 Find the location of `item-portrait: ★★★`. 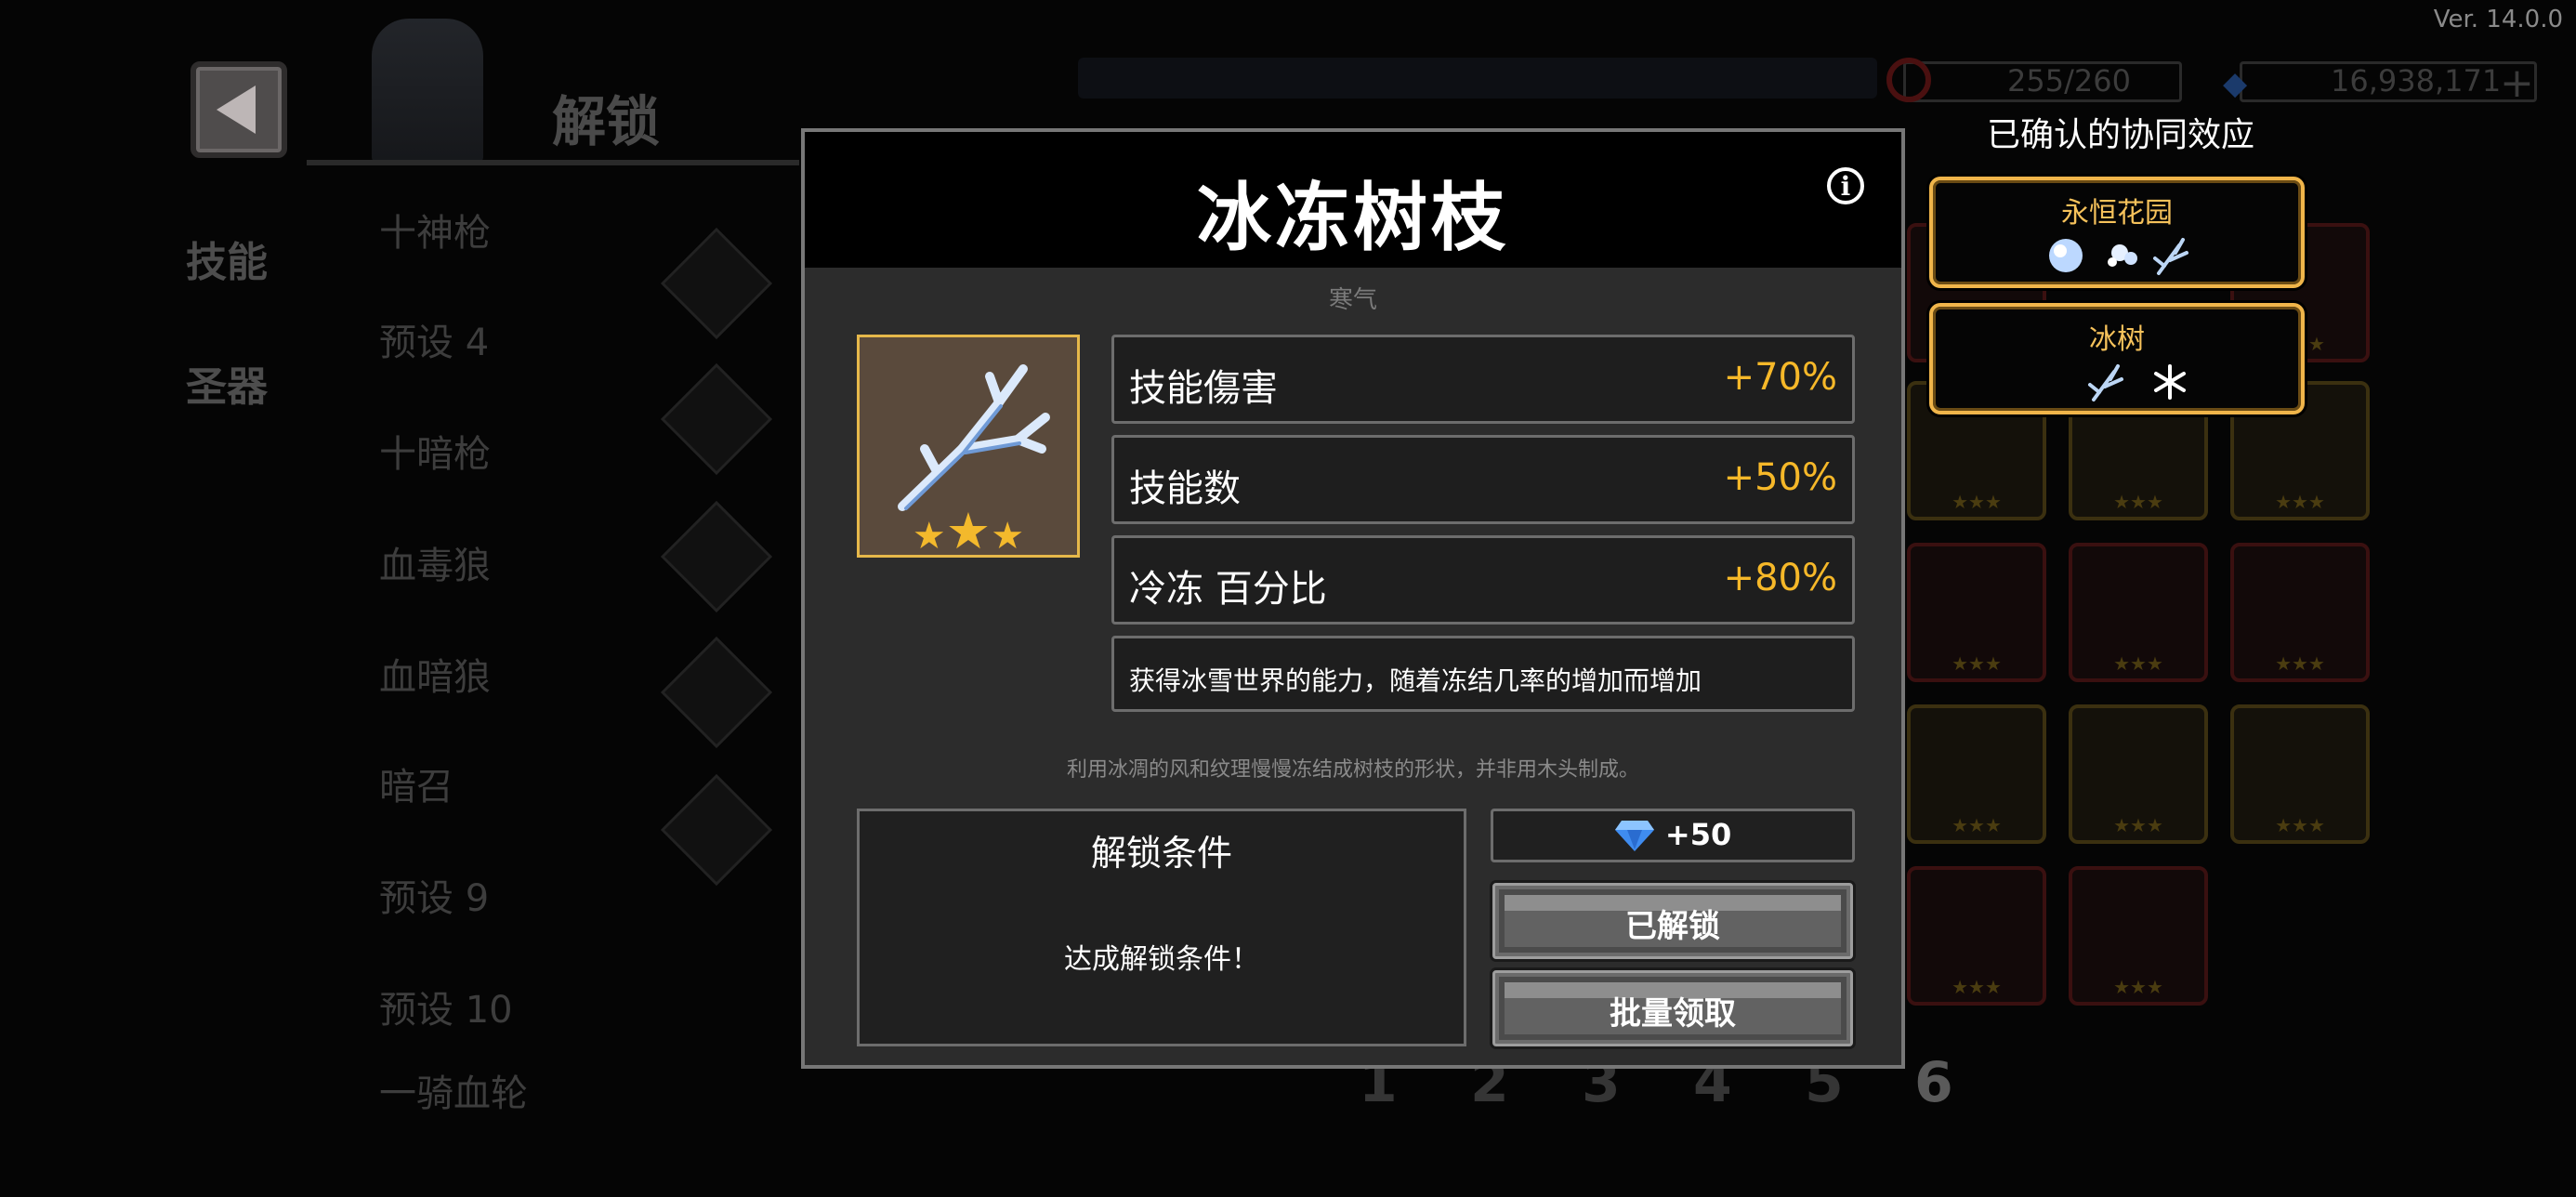

item-portrait: ★★★ is located at coordinates (968, 446).